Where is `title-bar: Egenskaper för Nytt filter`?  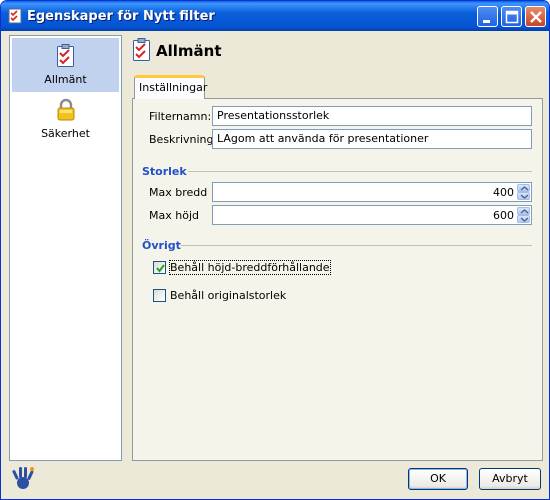
title-bar: Egenskaper för Nytt filter is located at coordinates (275, 16).